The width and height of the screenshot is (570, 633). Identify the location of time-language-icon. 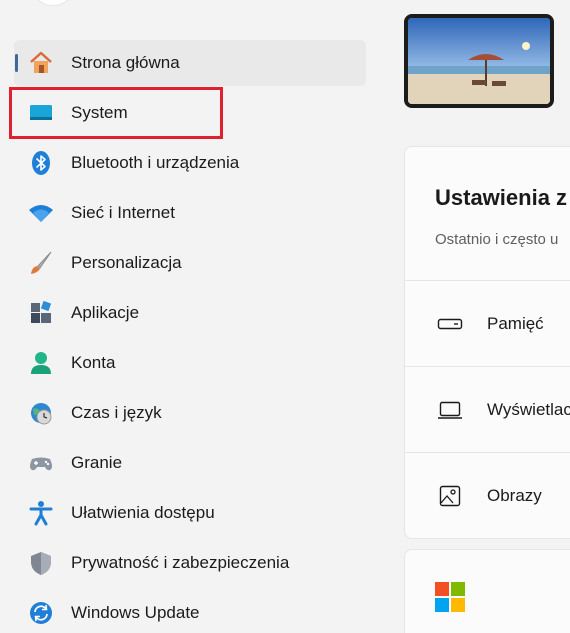
(41, 413).